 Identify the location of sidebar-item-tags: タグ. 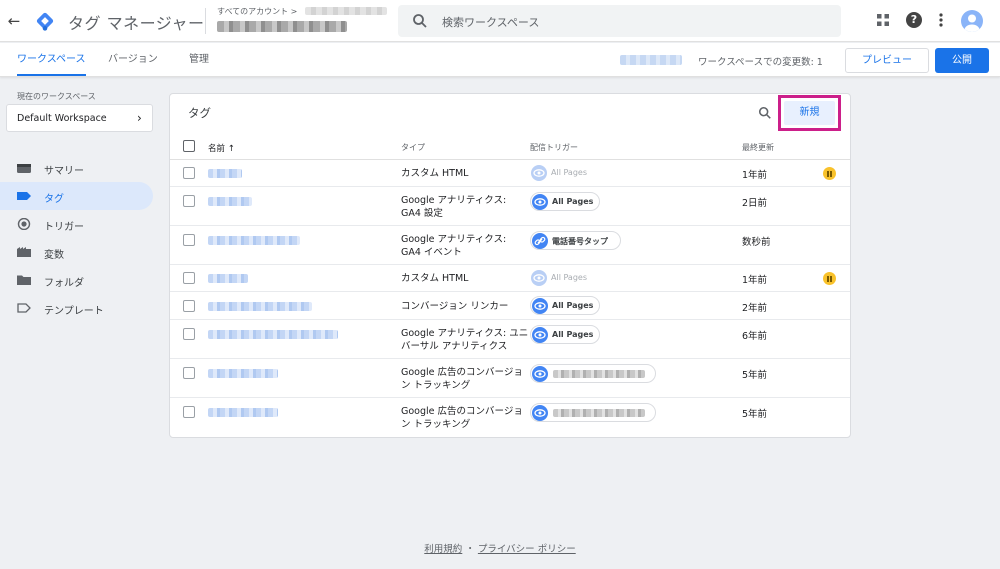
(76, 196).